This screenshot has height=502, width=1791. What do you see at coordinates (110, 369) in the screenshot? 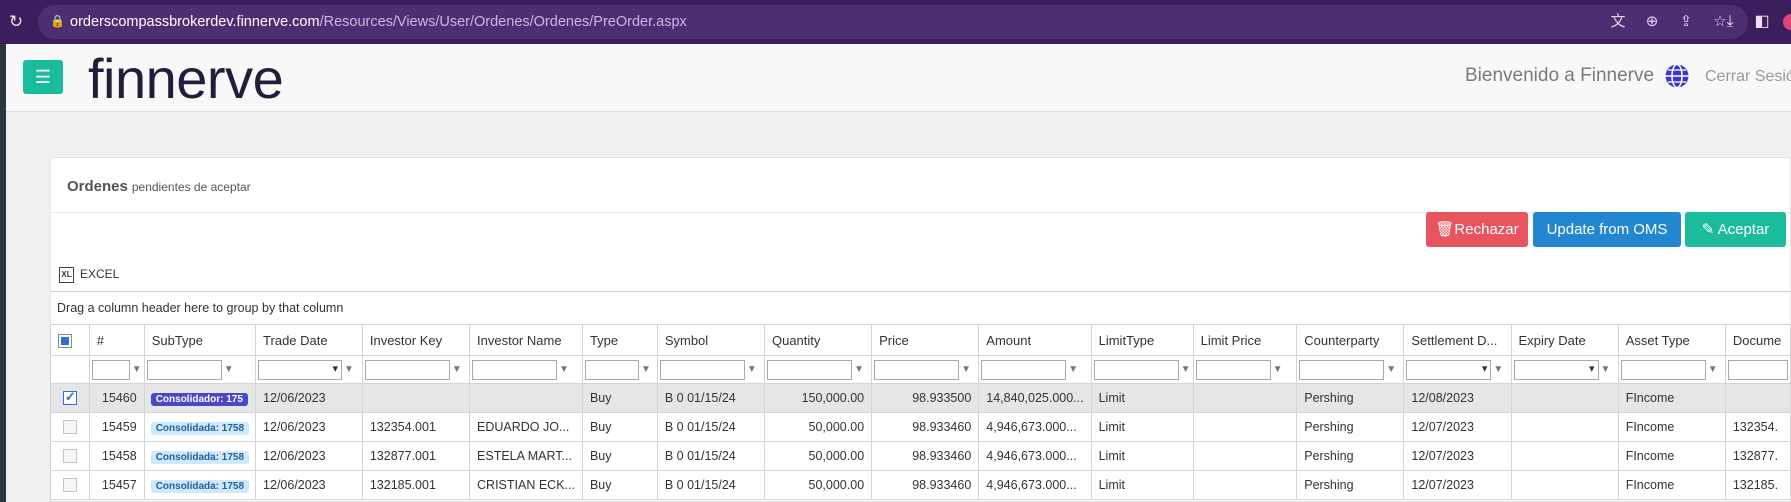
I see `filter-input-number` at bounding box center [110, 369].